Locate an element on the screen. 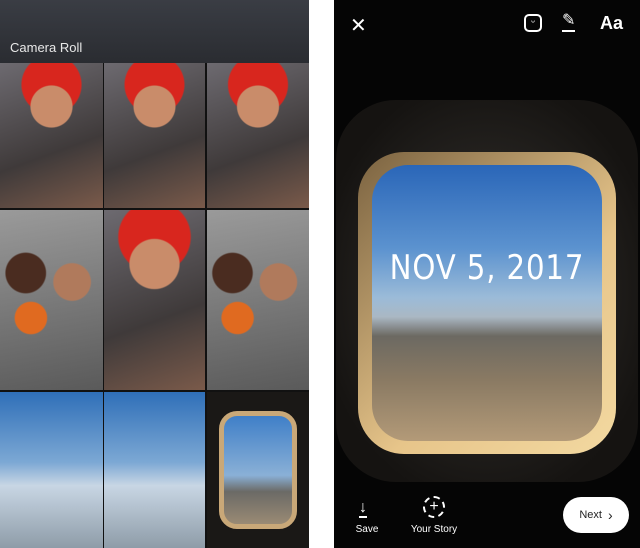  chevron-right-icon: › is located at coordinates (610, 515).